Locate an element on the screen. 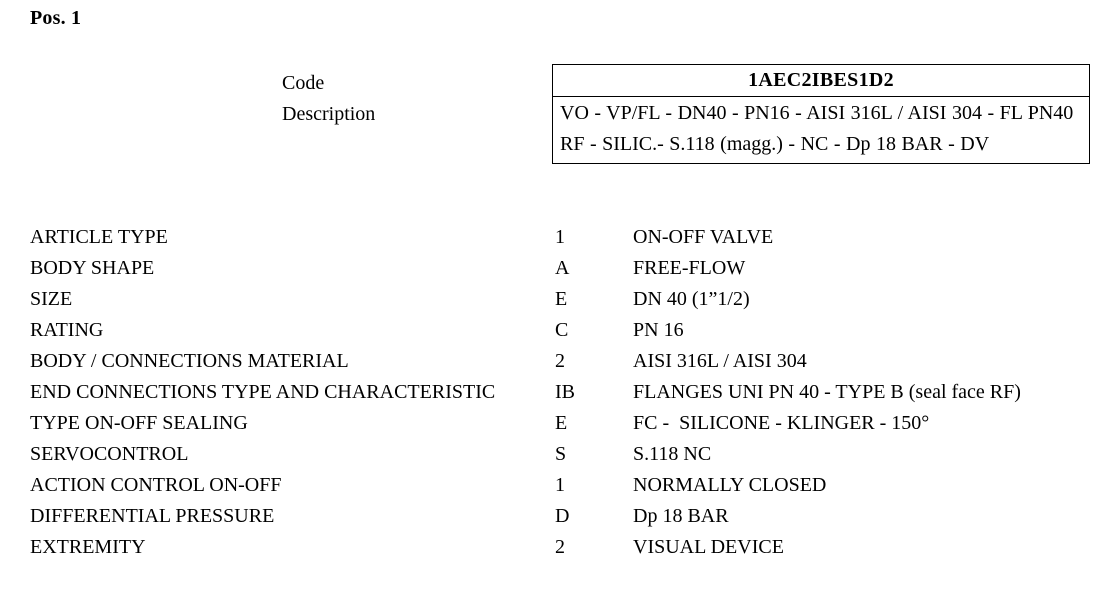  table-row: DIFFERENTIAL PRESSURE D Dp 18 BAR is located at coordinates (560, 516).